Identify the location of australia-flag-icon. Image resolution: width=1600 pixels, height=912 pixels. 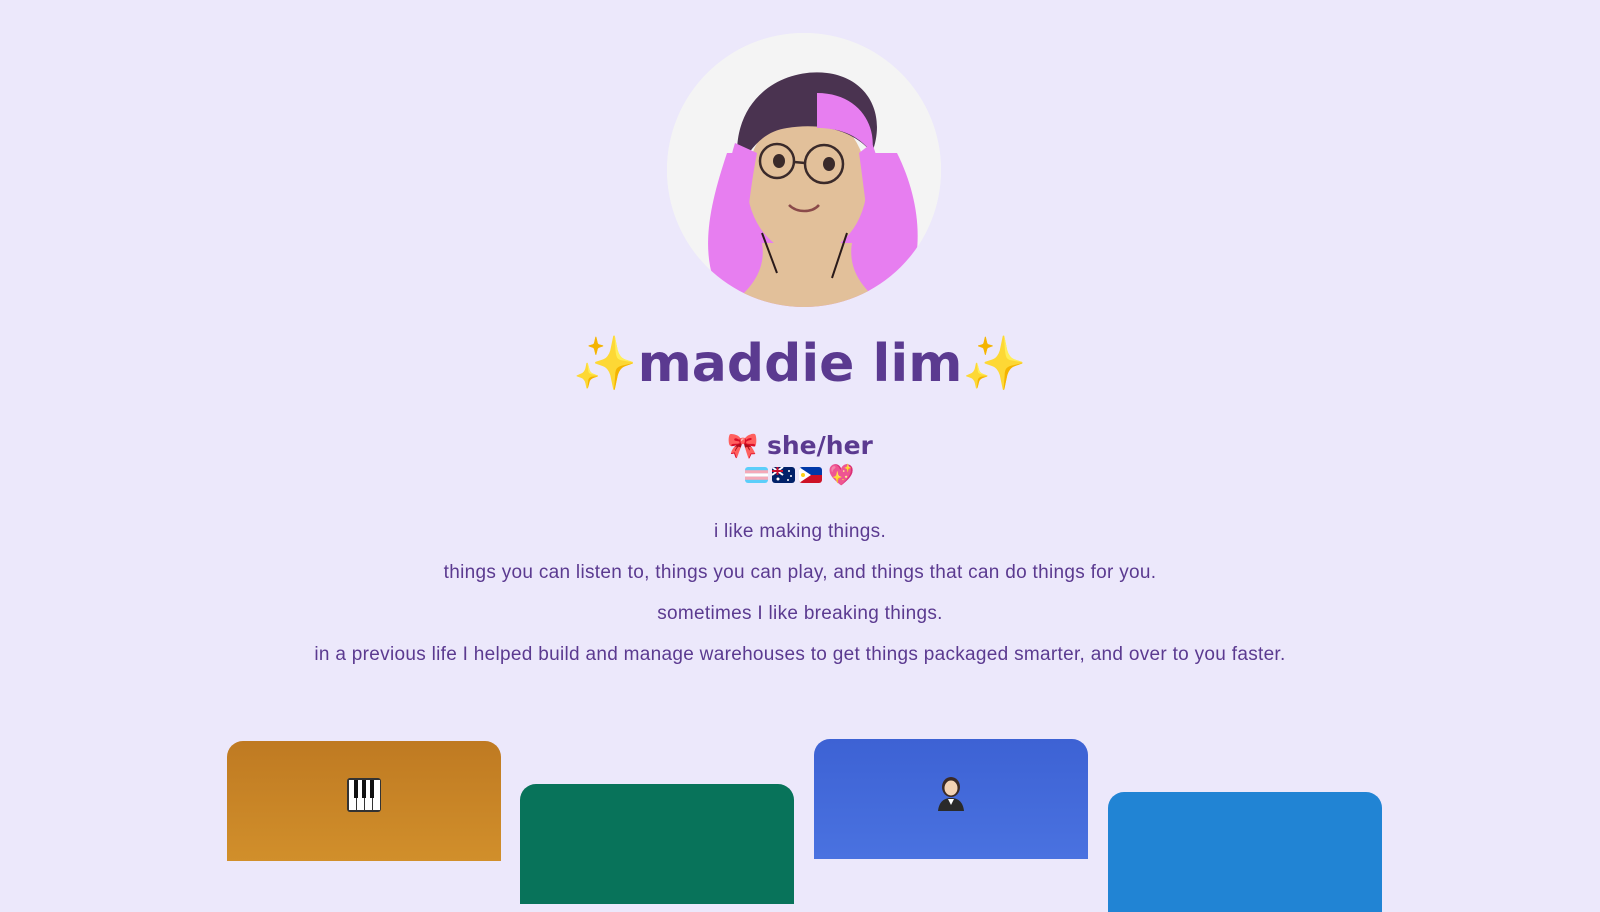
(784, 475).